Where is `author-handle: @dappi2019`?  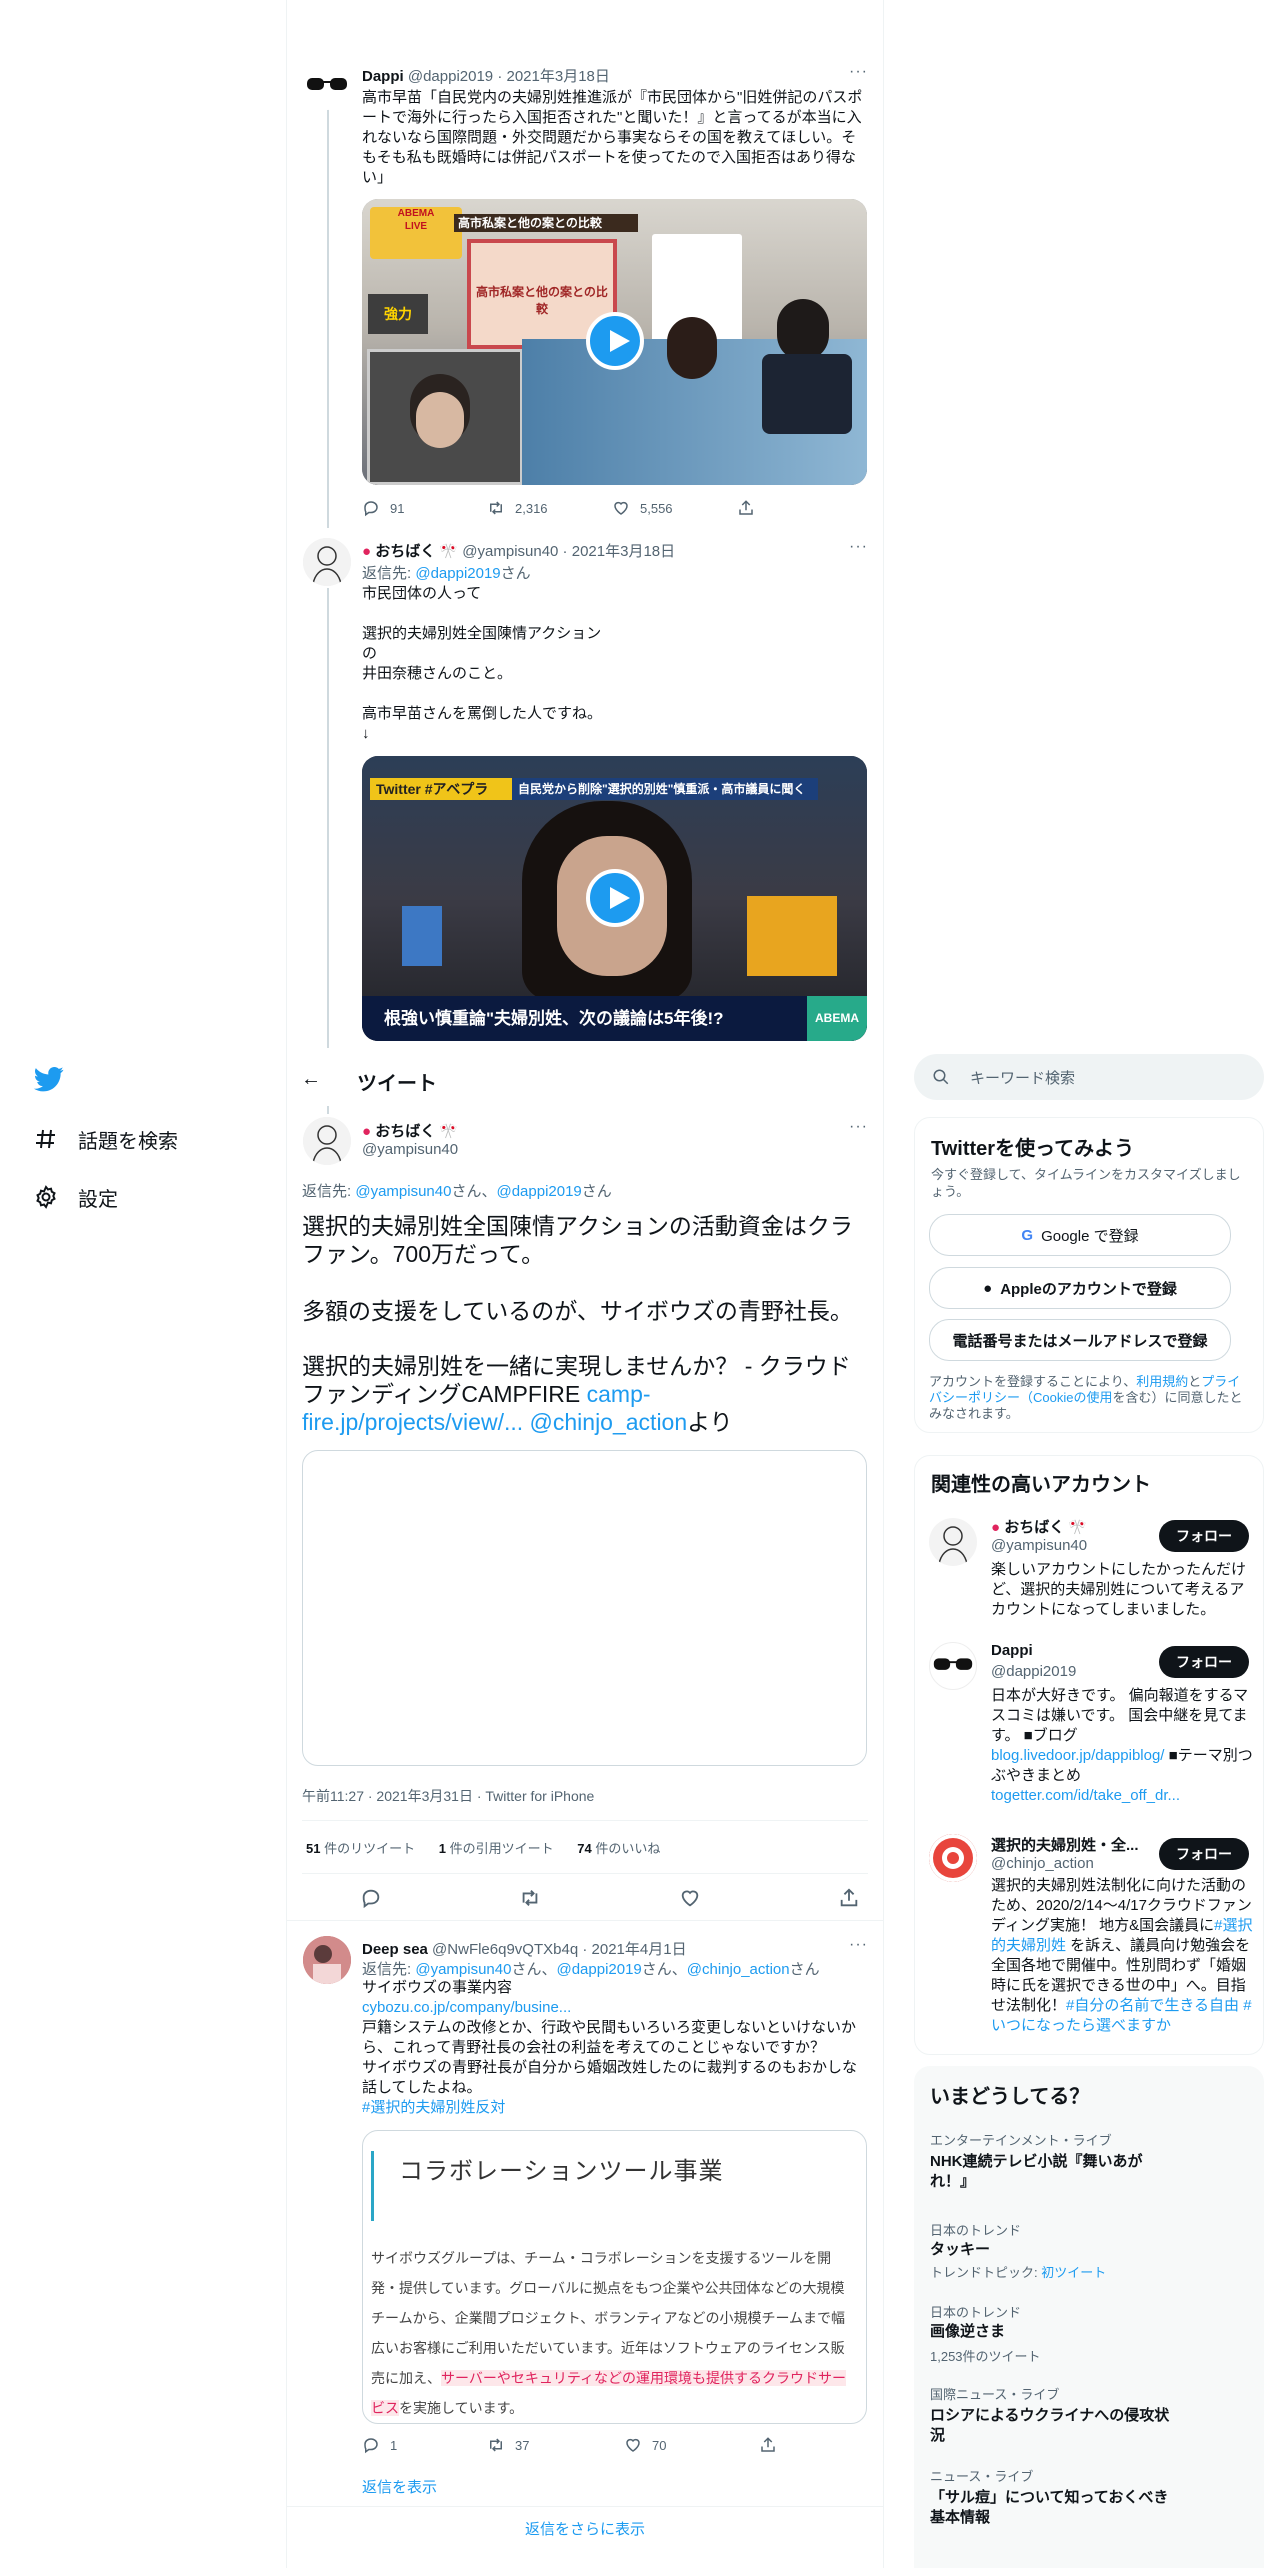 author-handle: @dappi2019 is located at coordinates (450, 76).